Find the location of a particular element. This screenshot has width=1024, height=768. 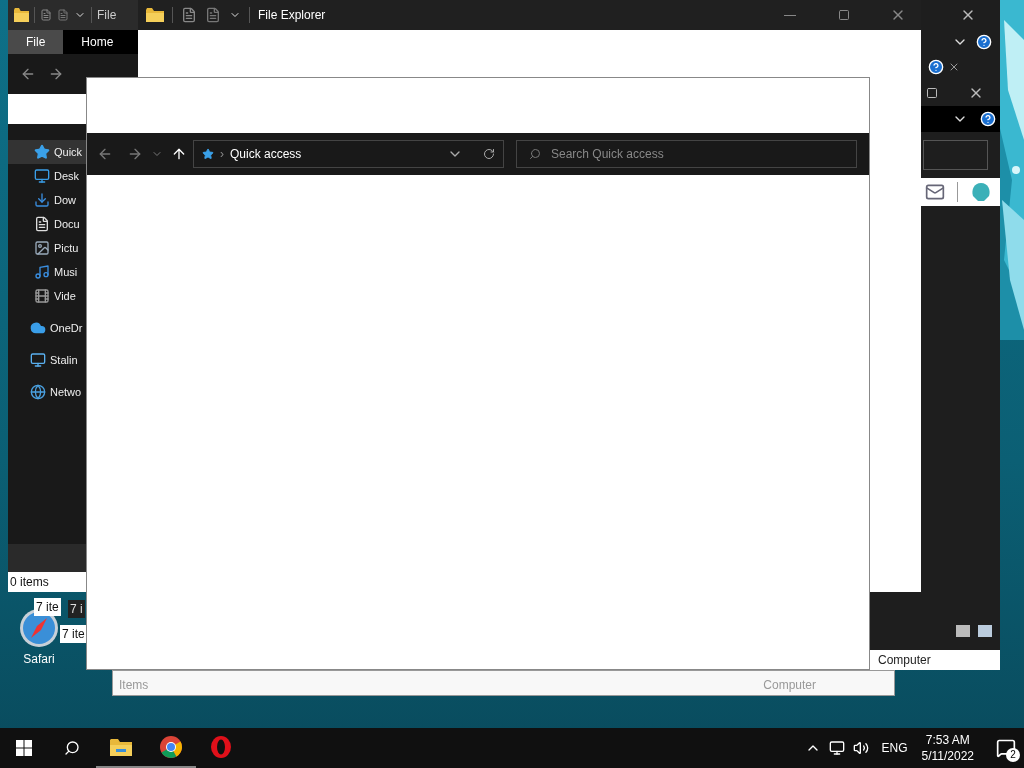

computer-icon is located at coordinates (38, 360).